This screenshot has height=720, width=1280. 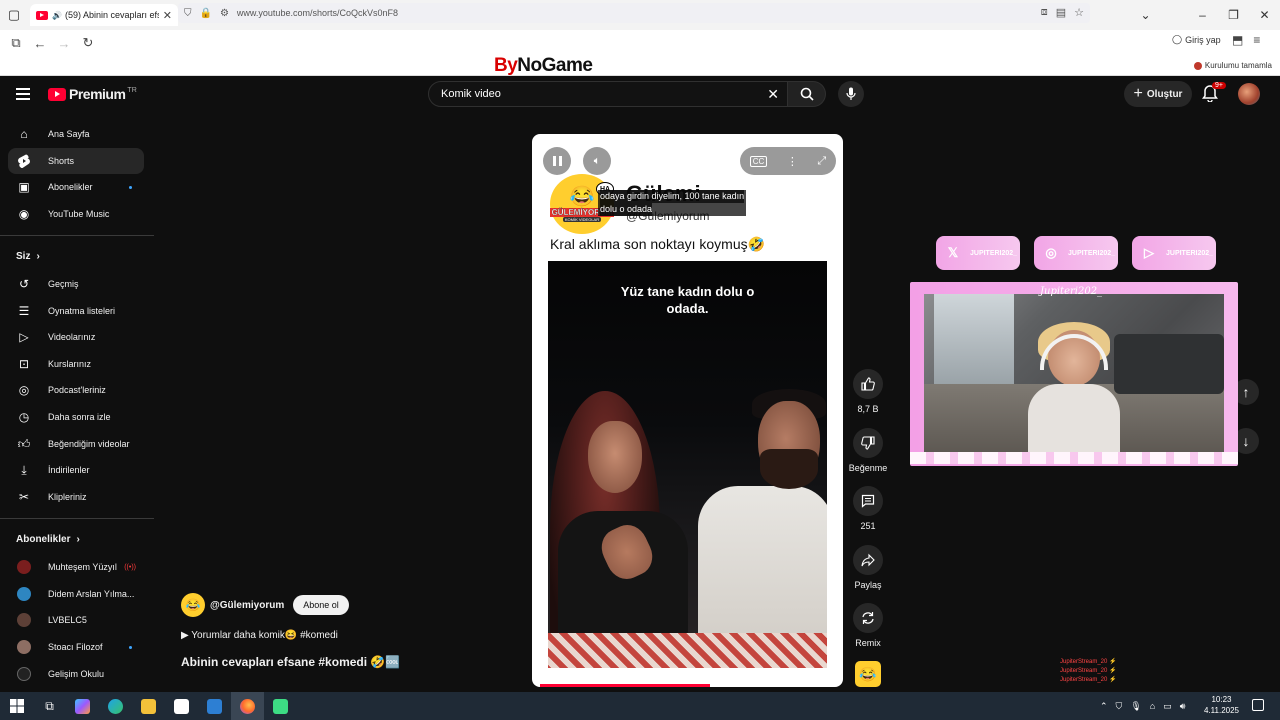 I want to click on sidebar-item-downloads: ⤓ İndirilenler, so click(x=76, y=470).